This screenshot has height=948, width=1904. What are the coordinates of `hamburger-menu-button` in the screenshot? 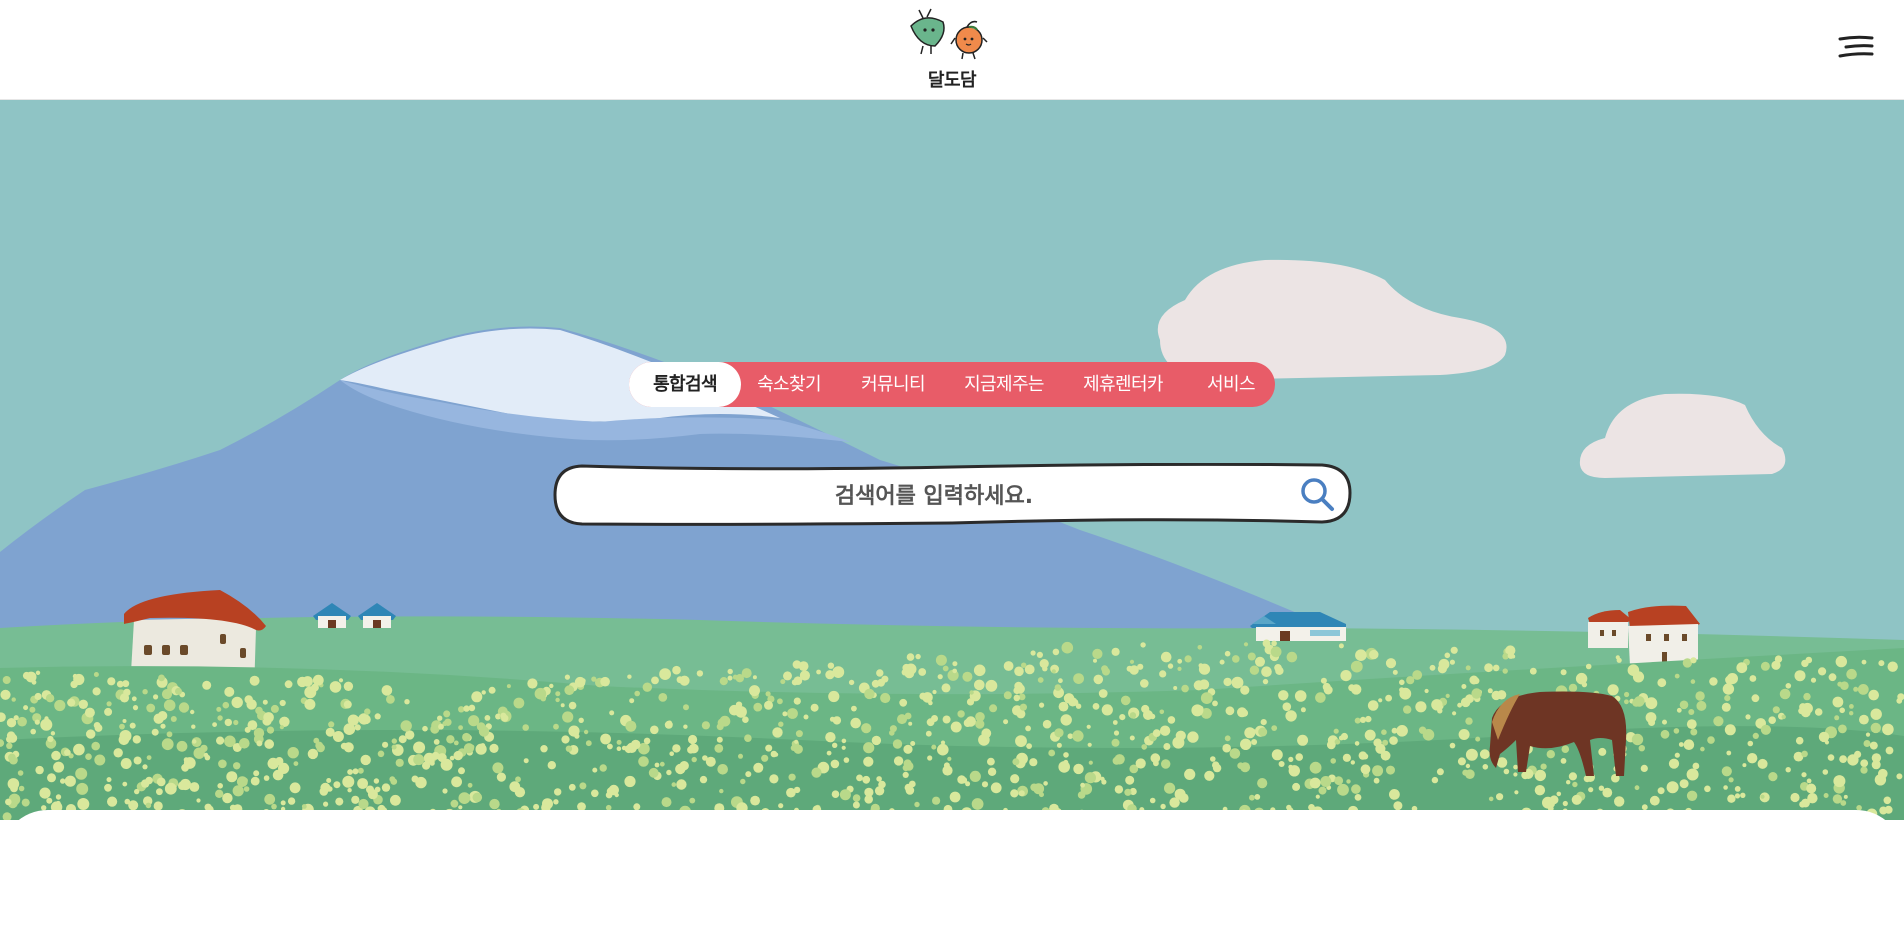 It's located at (1856, 48).